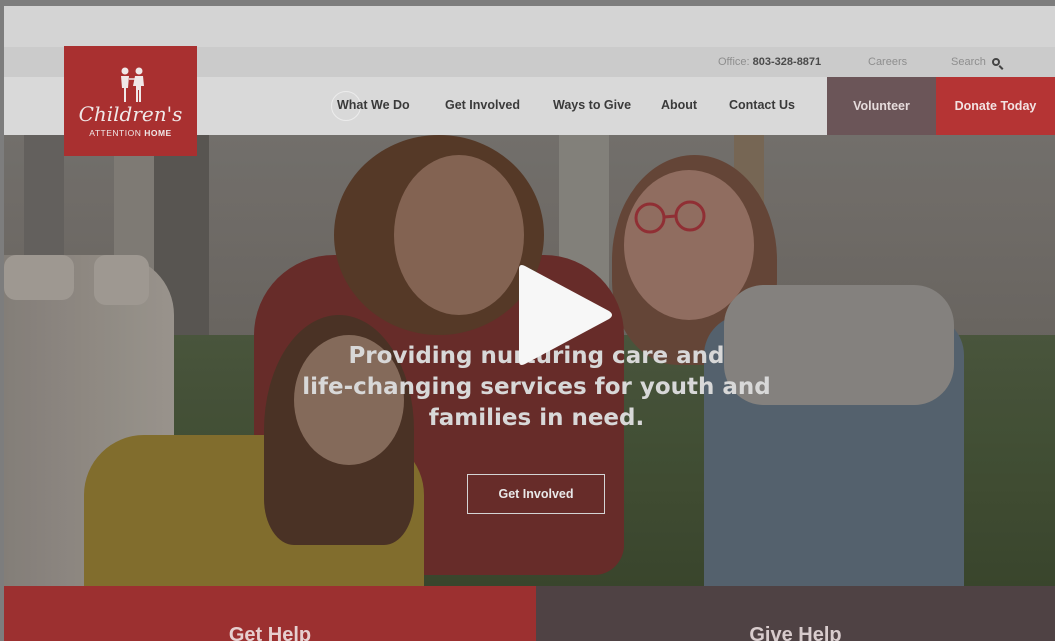 The height and width of the screenshot is (641, 1055). I want to click on site-logo: Children's ATTENTION HOME, so click(130, 101).